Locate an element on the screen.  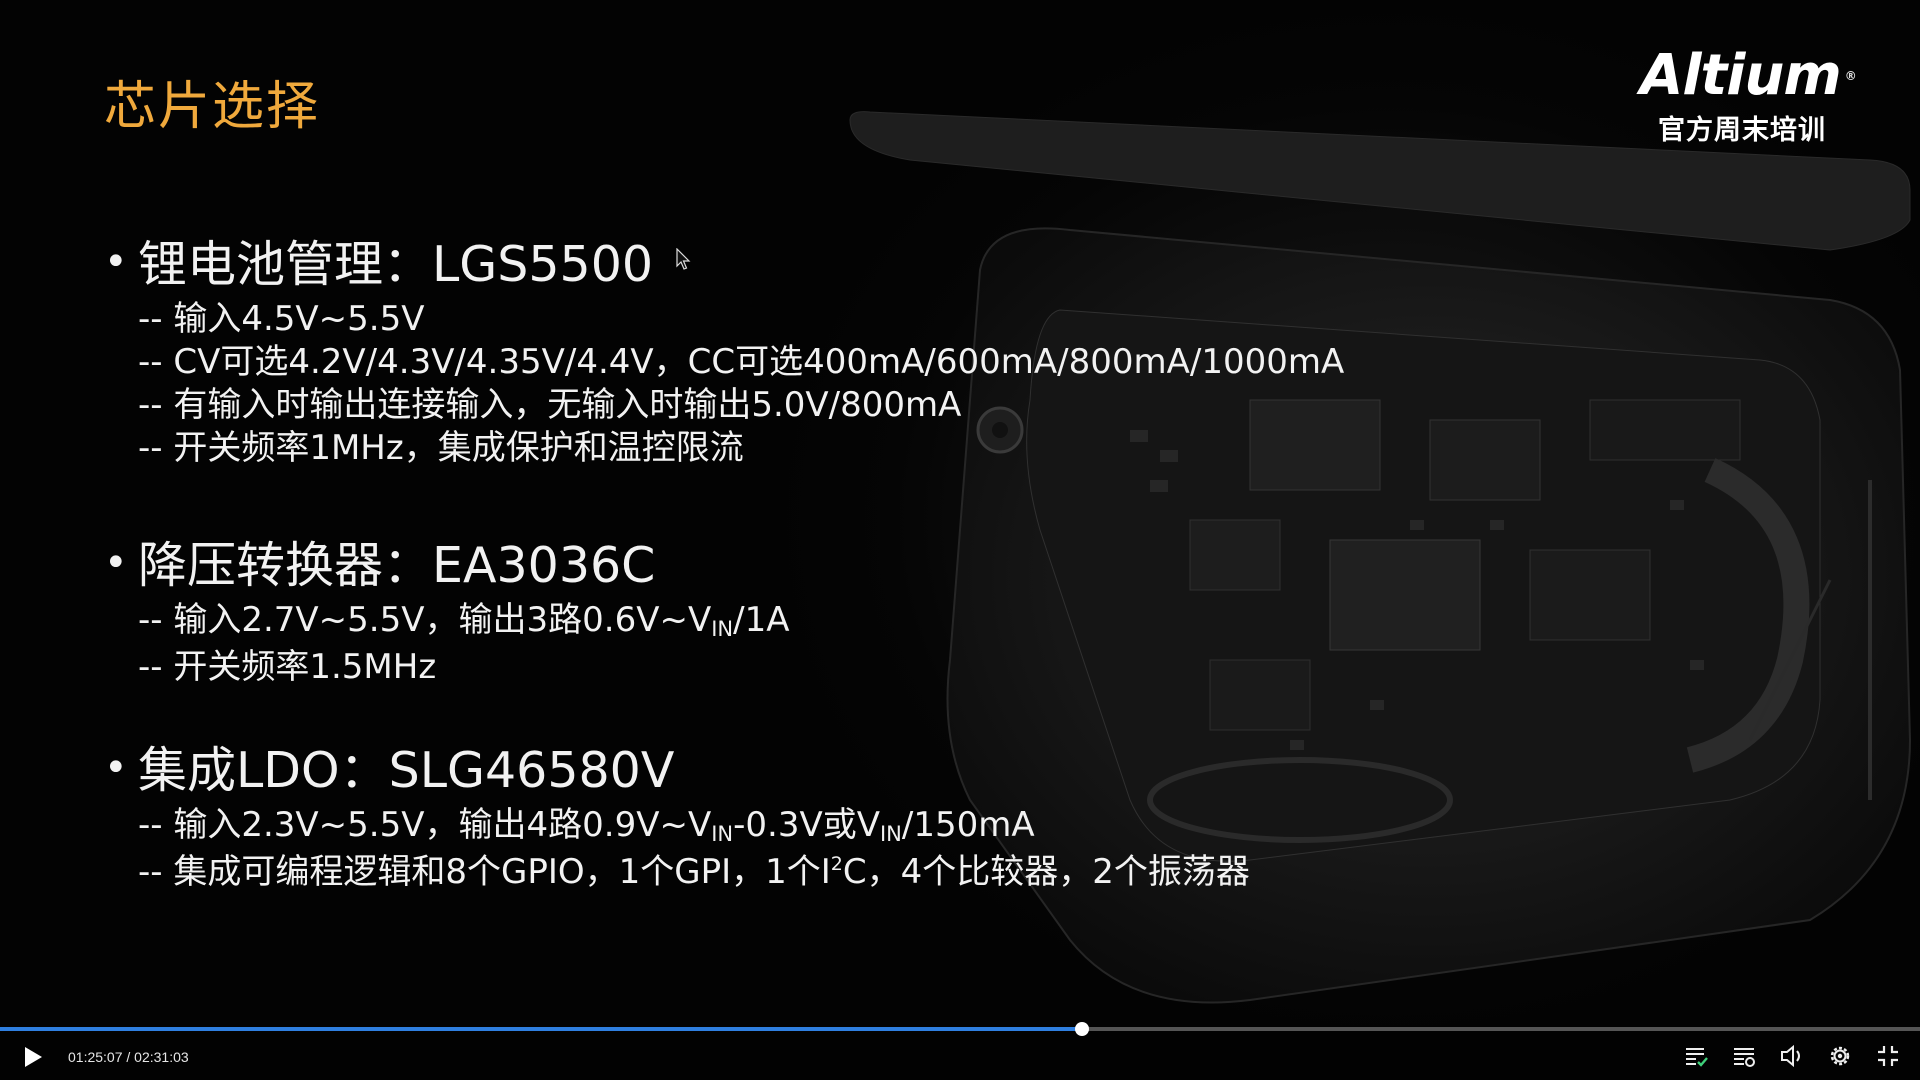
time-display: 01:25:07 / 02:31:03 is located at coordinates (128, 1057).